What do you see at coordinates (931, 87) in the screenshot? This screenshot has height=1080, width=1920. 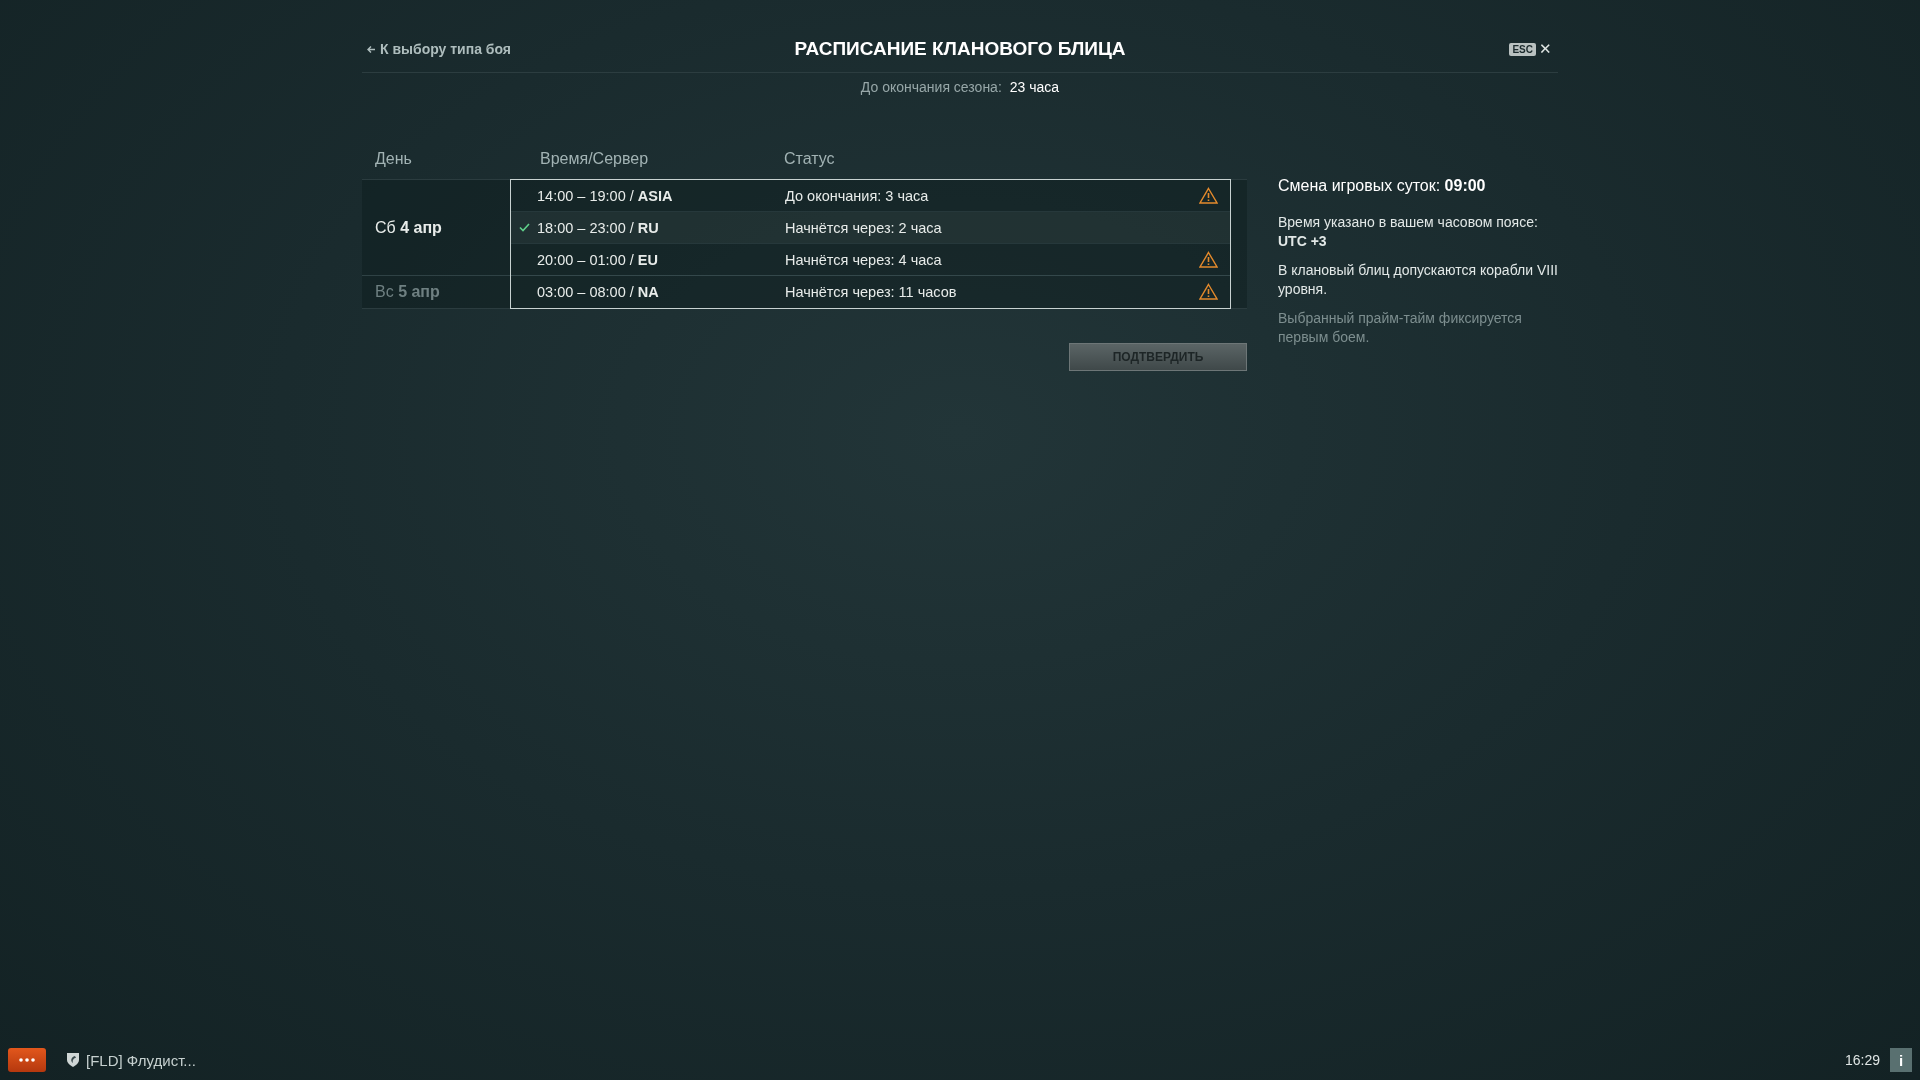 I see `season-label: До окончания сезона:` at bounding box center [931, 87].